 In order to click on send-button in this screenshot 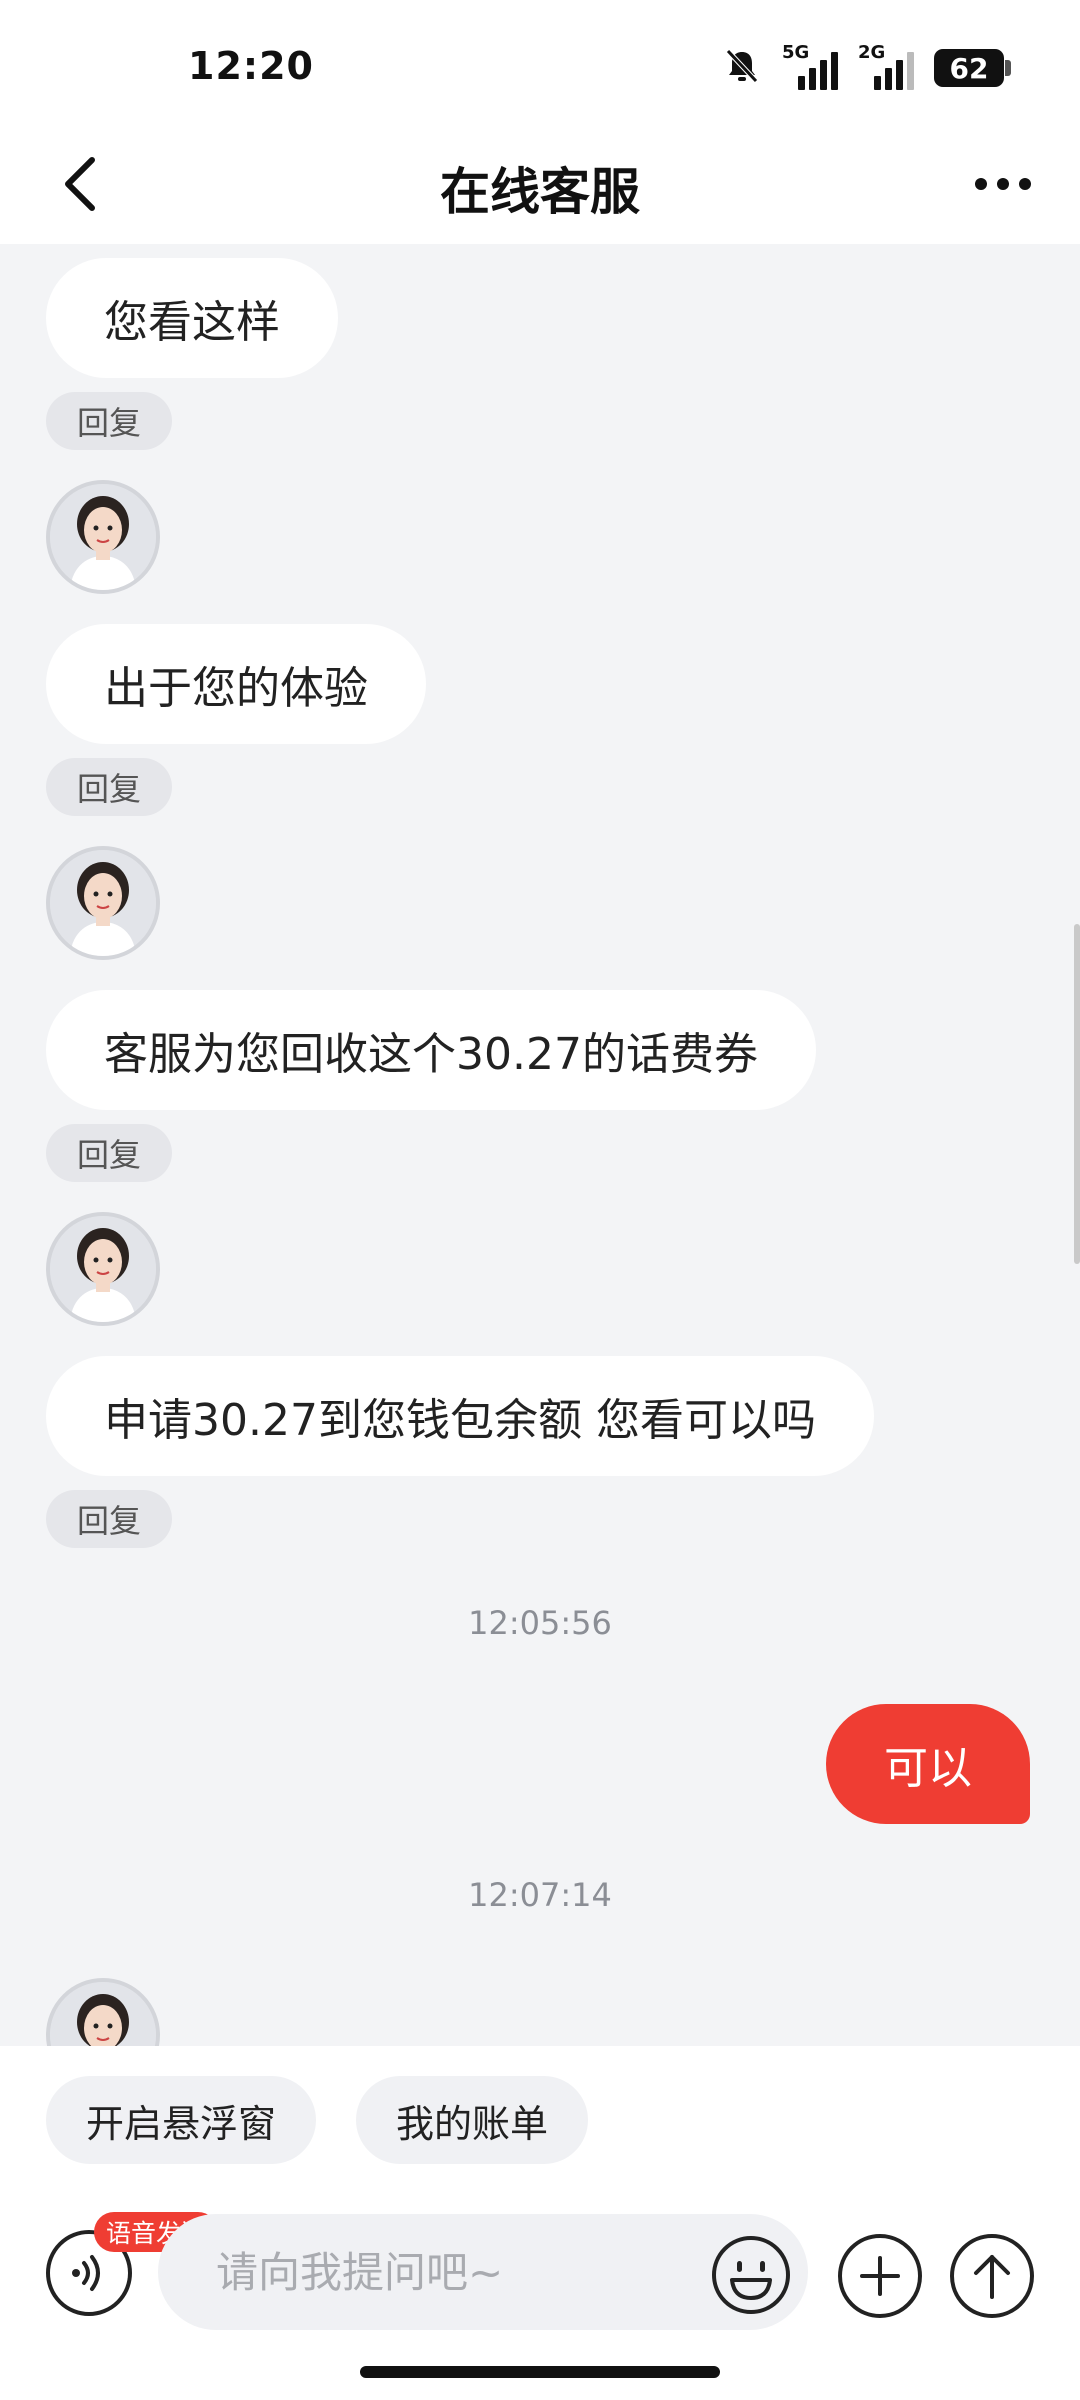, I will do `click(992, 2276)`.